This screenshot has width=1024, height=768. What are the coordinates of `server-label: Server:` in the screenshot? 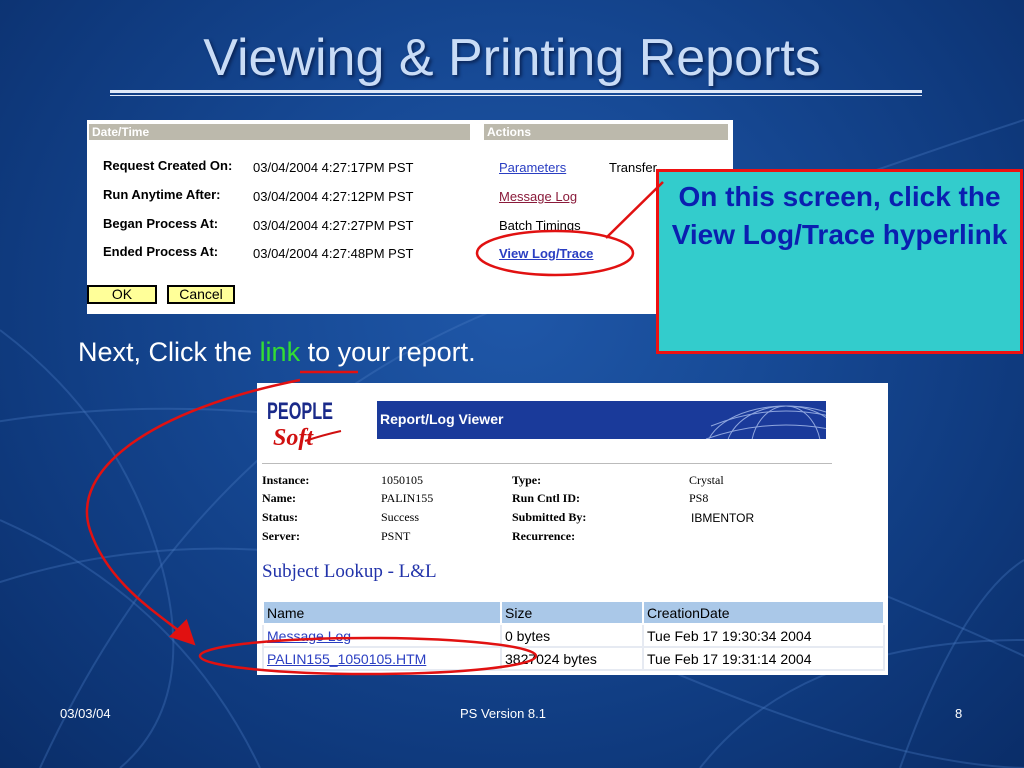 It's located at (281, 536).